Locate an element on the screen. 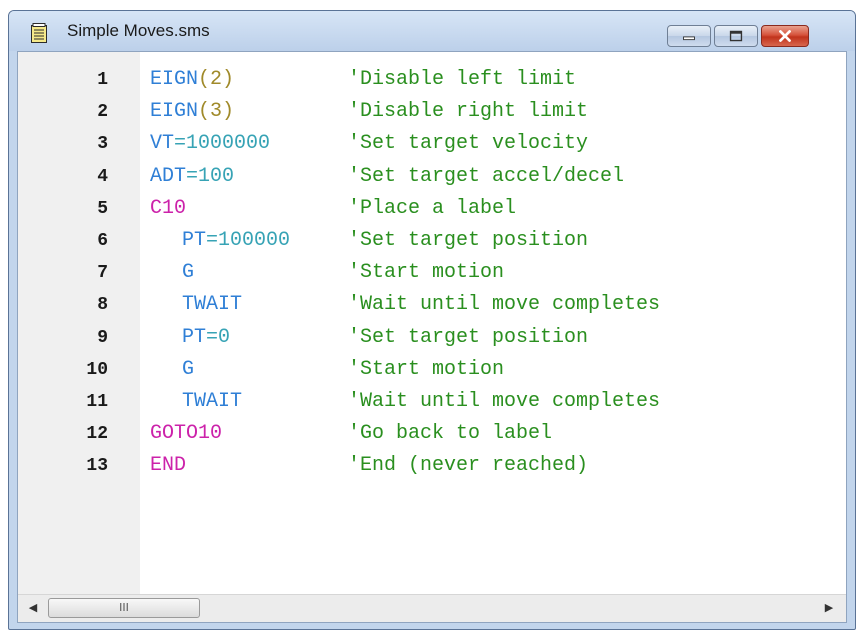 This screenshot has width=864, height=635. code-comment: 'Disable left limit is located at coordinates (462, 79).